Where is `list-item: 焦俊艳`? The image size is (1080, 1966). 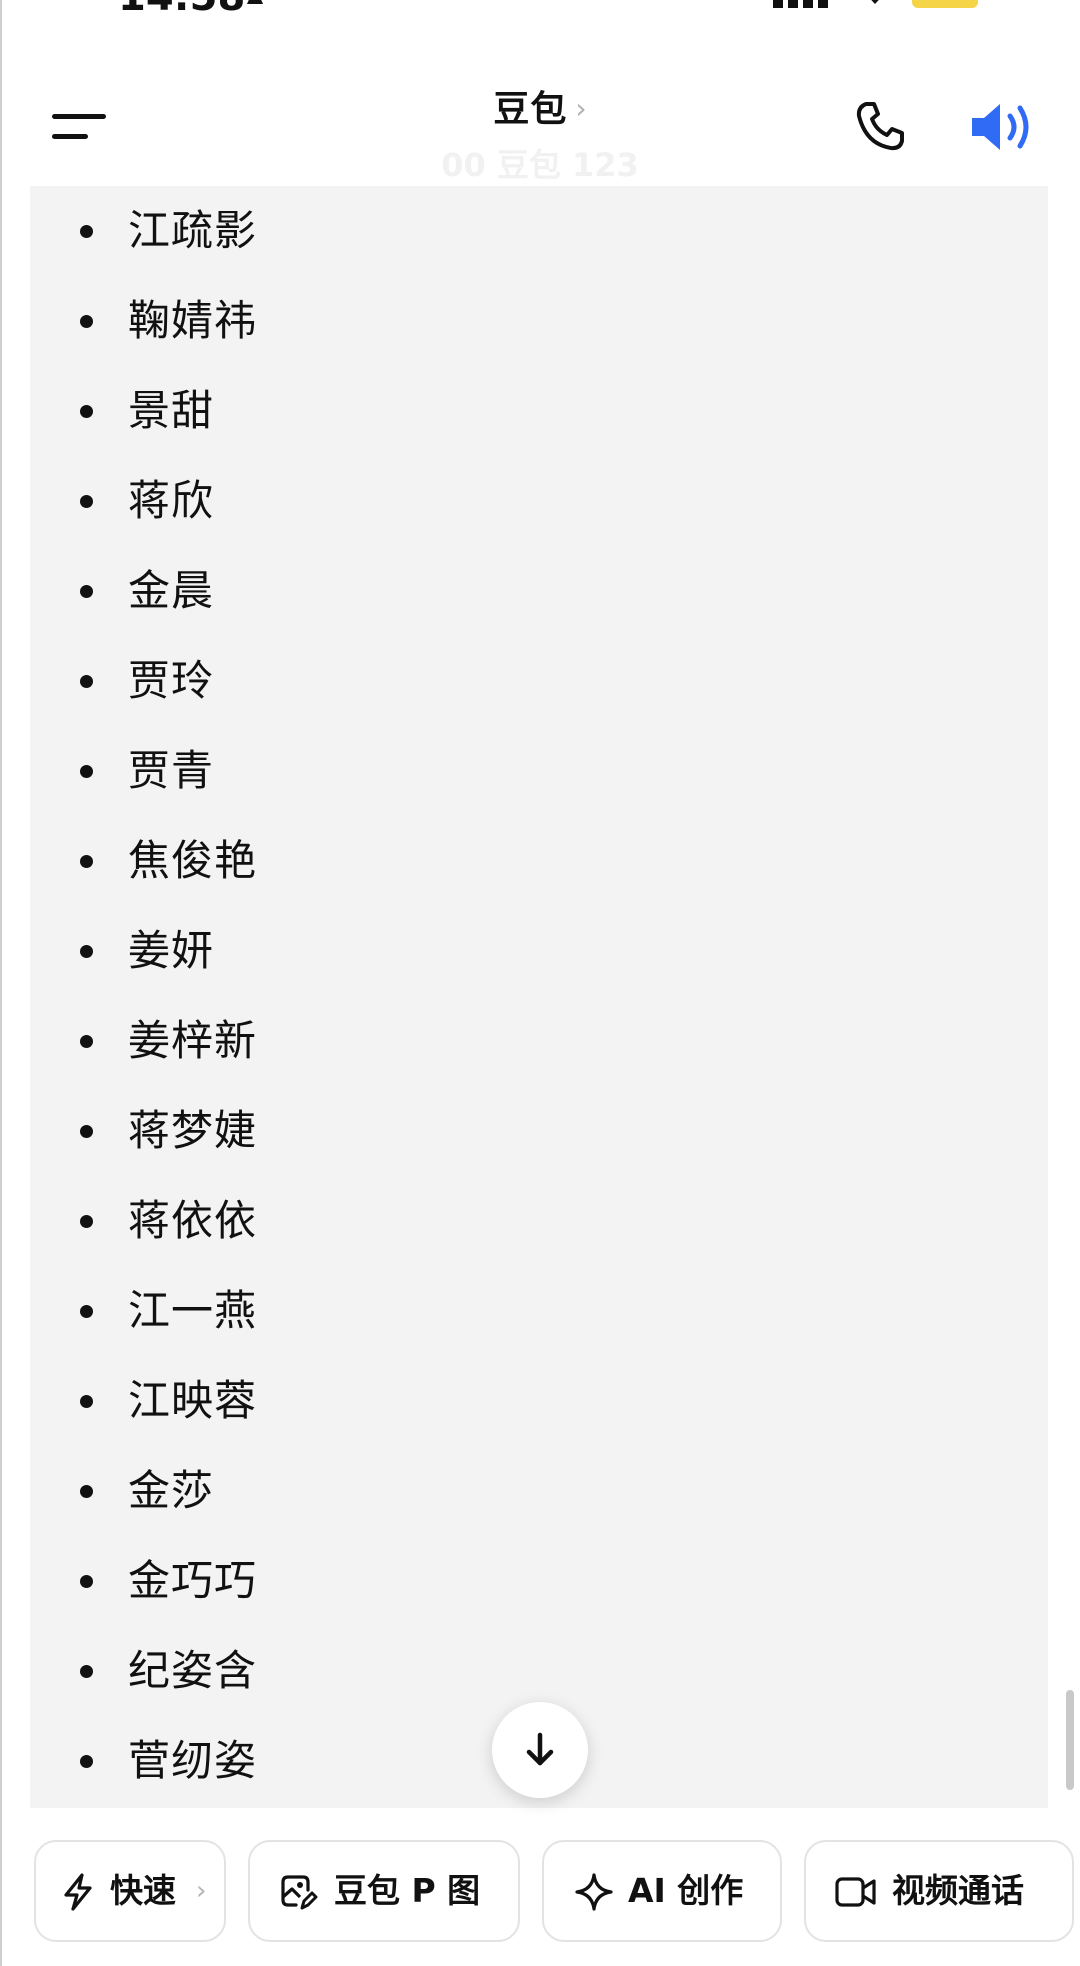
list-item: 焦俊艳 is located at coordinates (539, 861).